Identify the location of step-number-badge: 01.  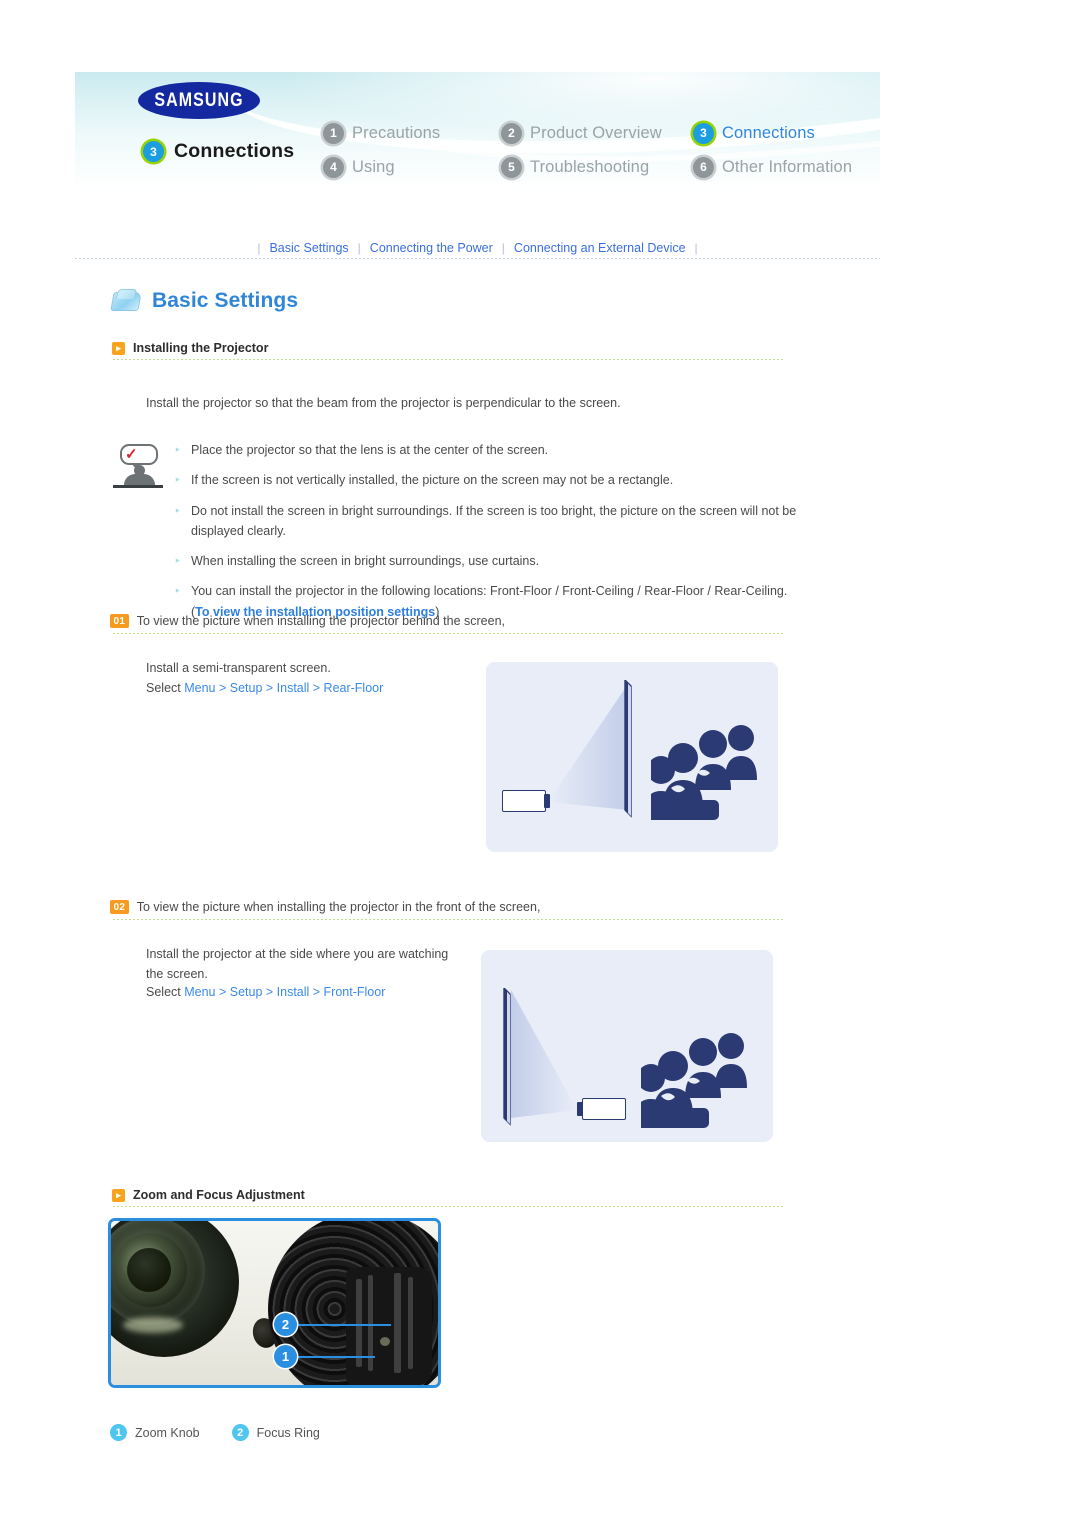
(119, 621).